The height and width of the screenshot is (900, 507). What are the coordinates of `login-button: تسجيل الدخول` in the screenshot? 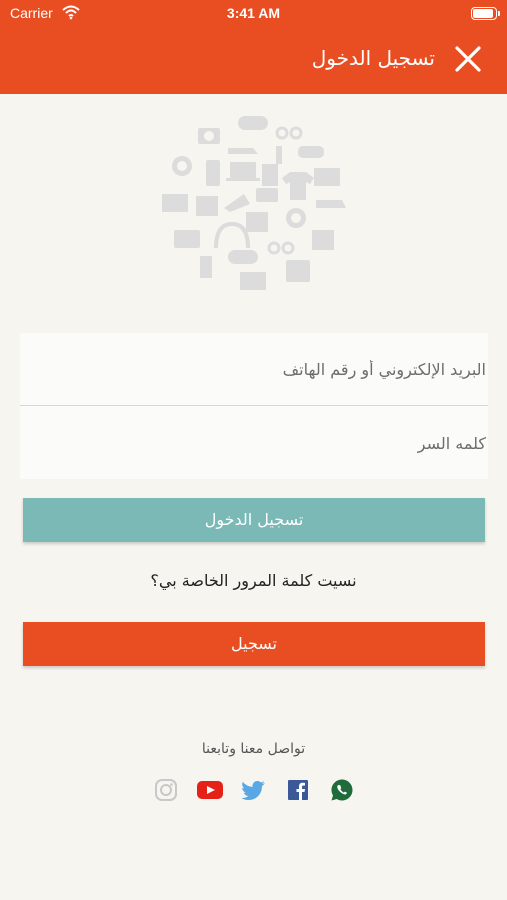 It's located at (254, 520).